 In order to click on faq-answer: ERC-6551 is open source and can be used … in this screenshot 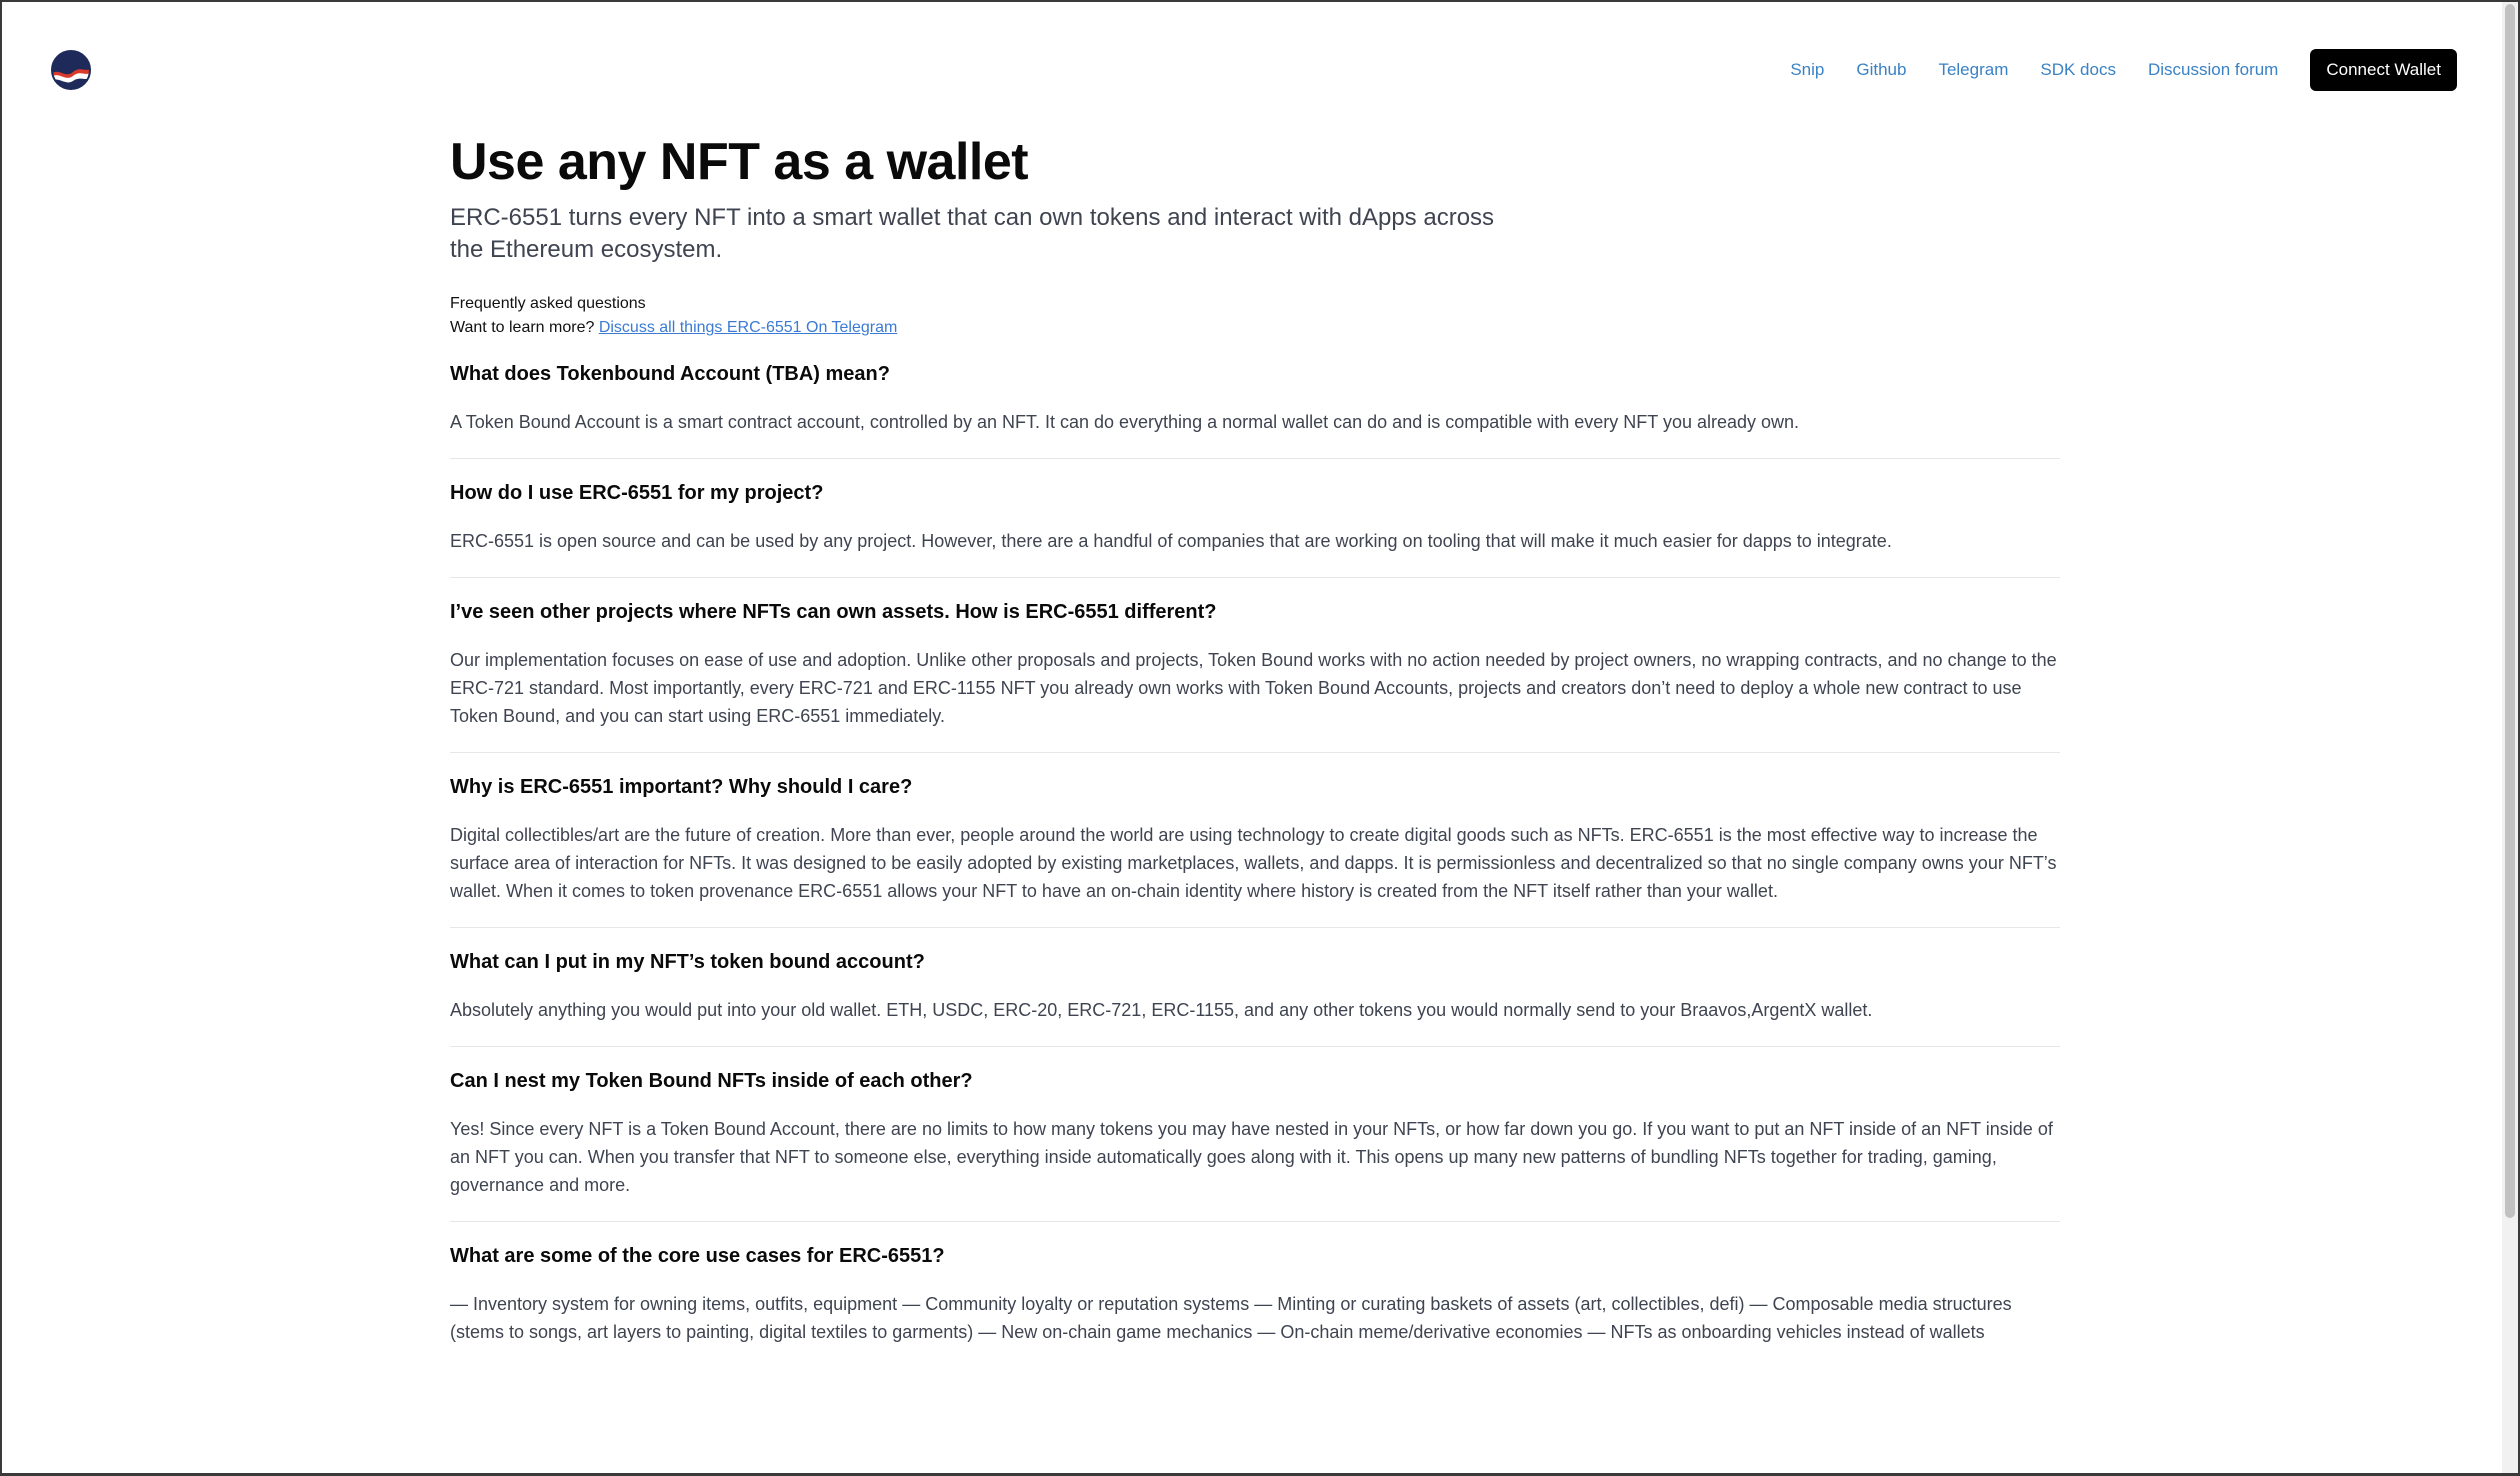, I will do `click(1171, 541)`.